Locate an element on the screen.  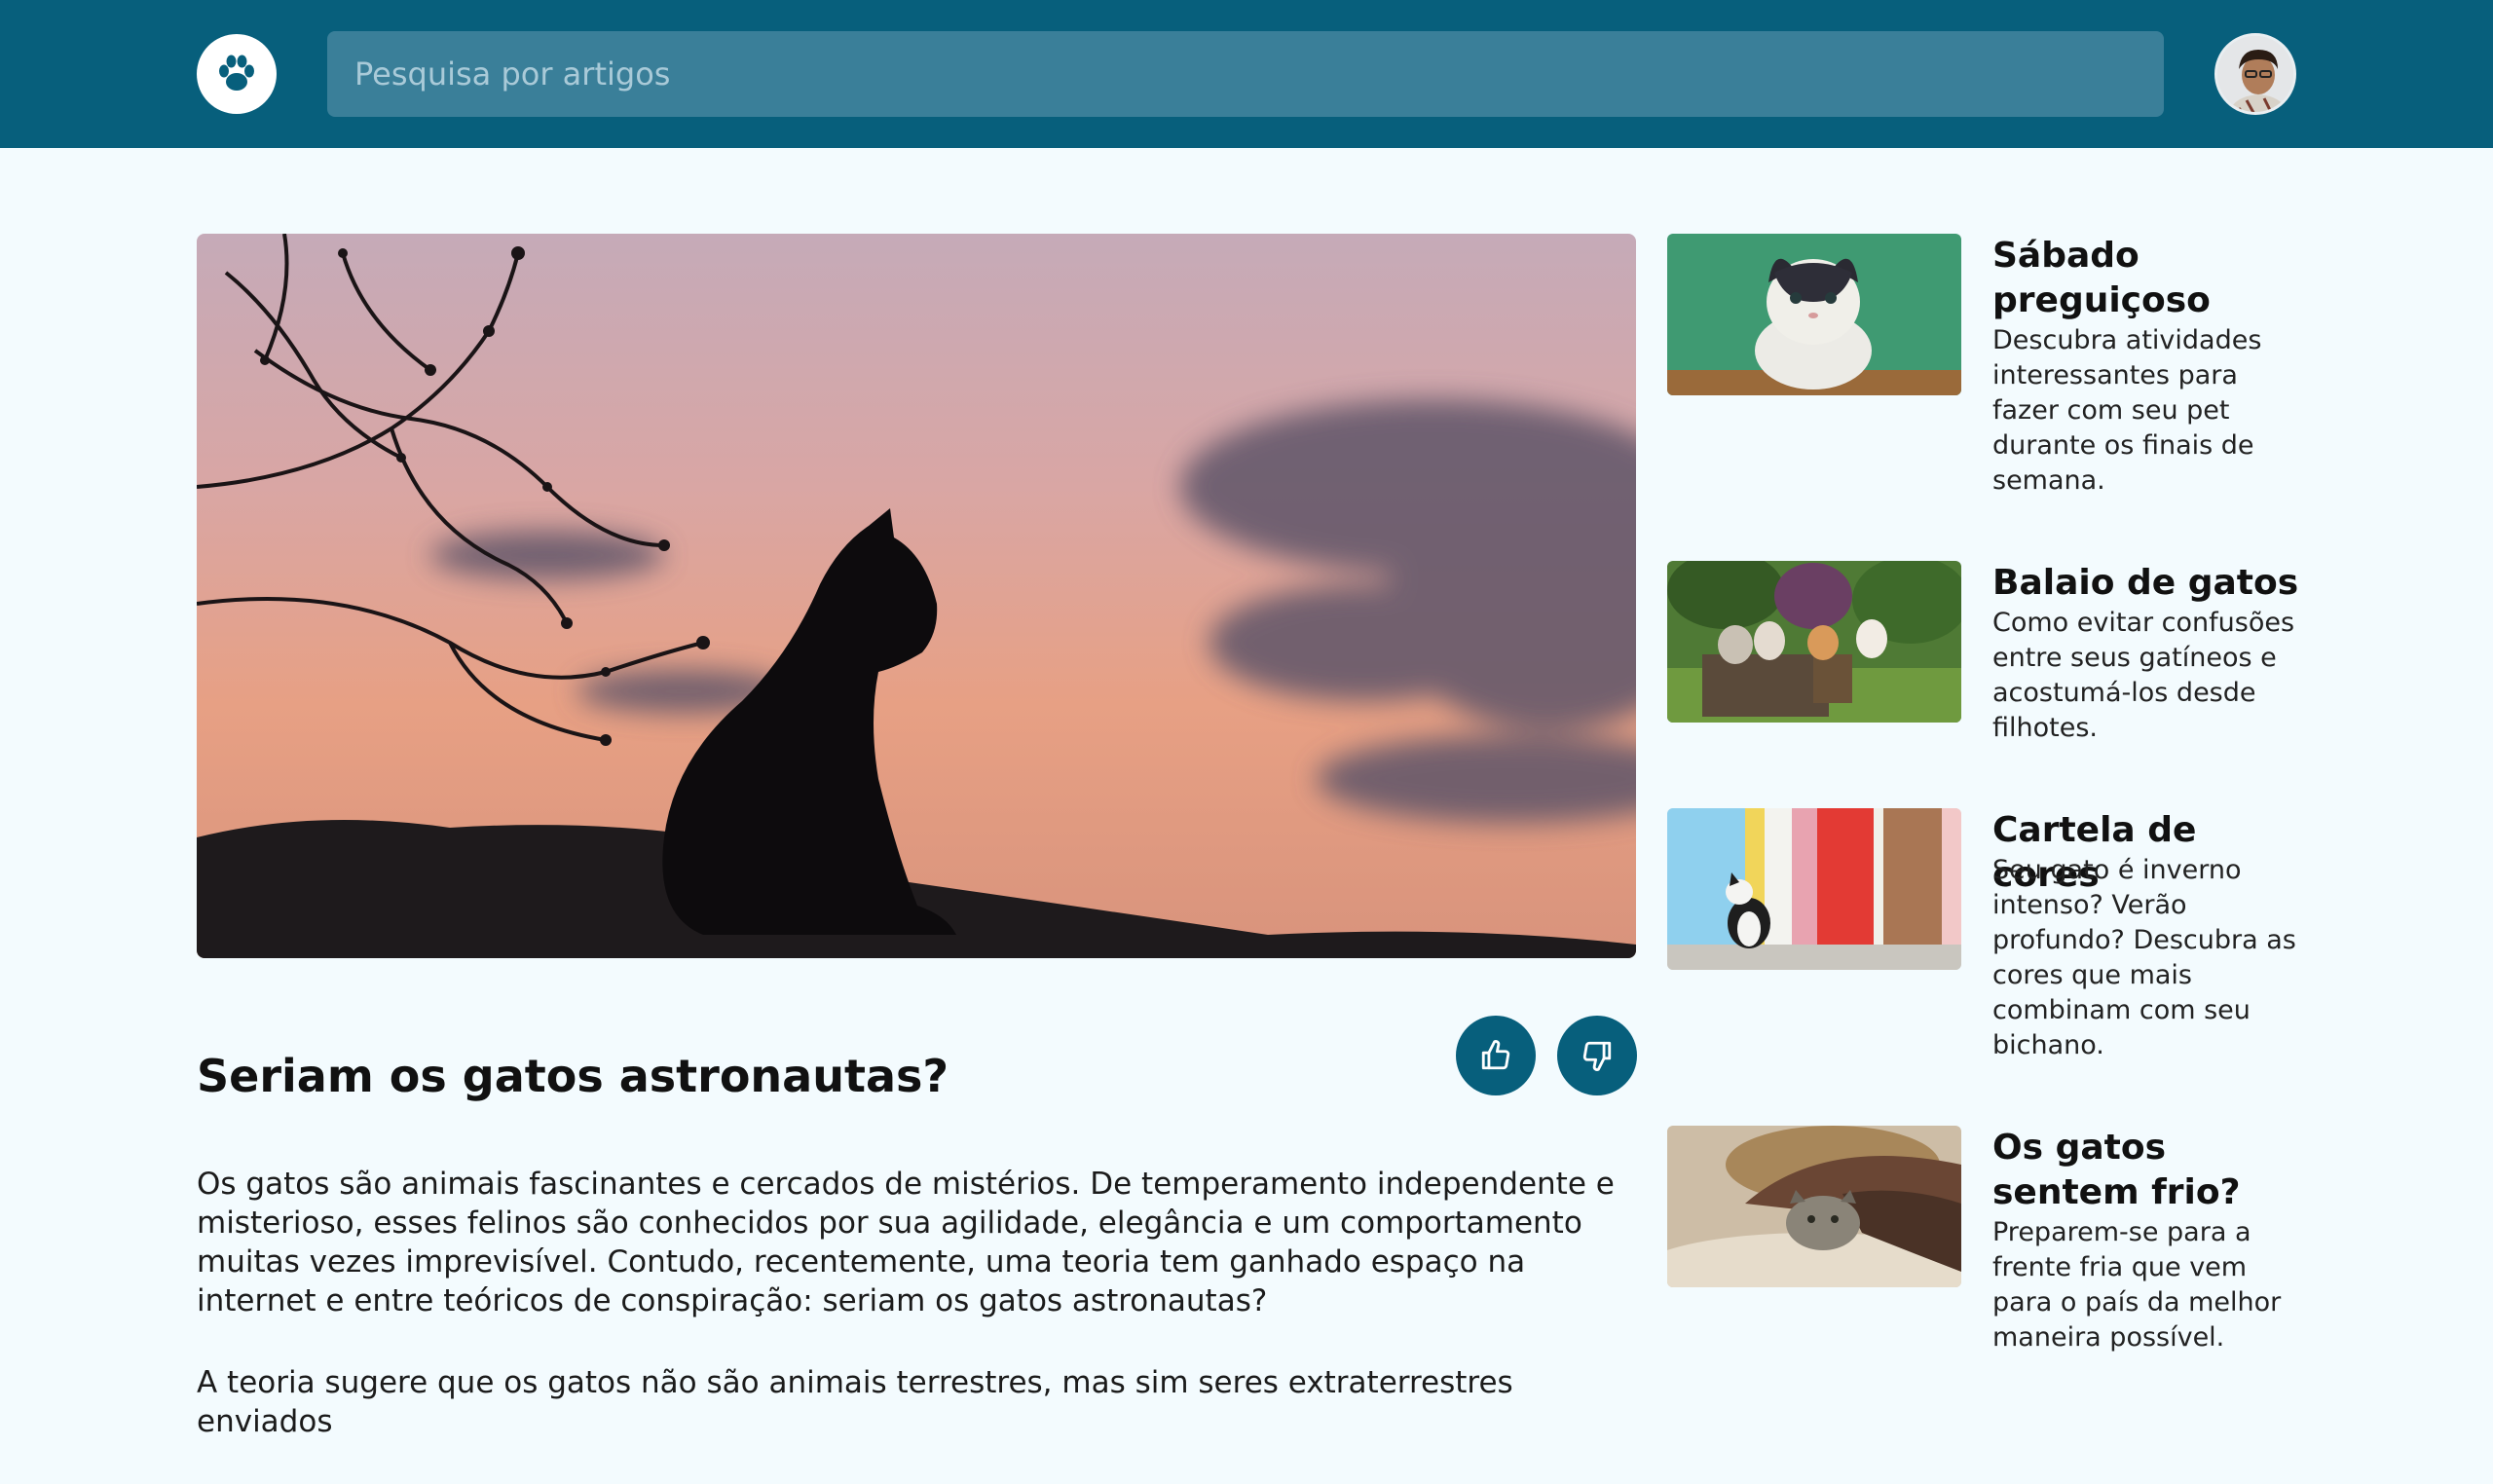
thumbs-down-icon is located at coordinates (1597, 1056).